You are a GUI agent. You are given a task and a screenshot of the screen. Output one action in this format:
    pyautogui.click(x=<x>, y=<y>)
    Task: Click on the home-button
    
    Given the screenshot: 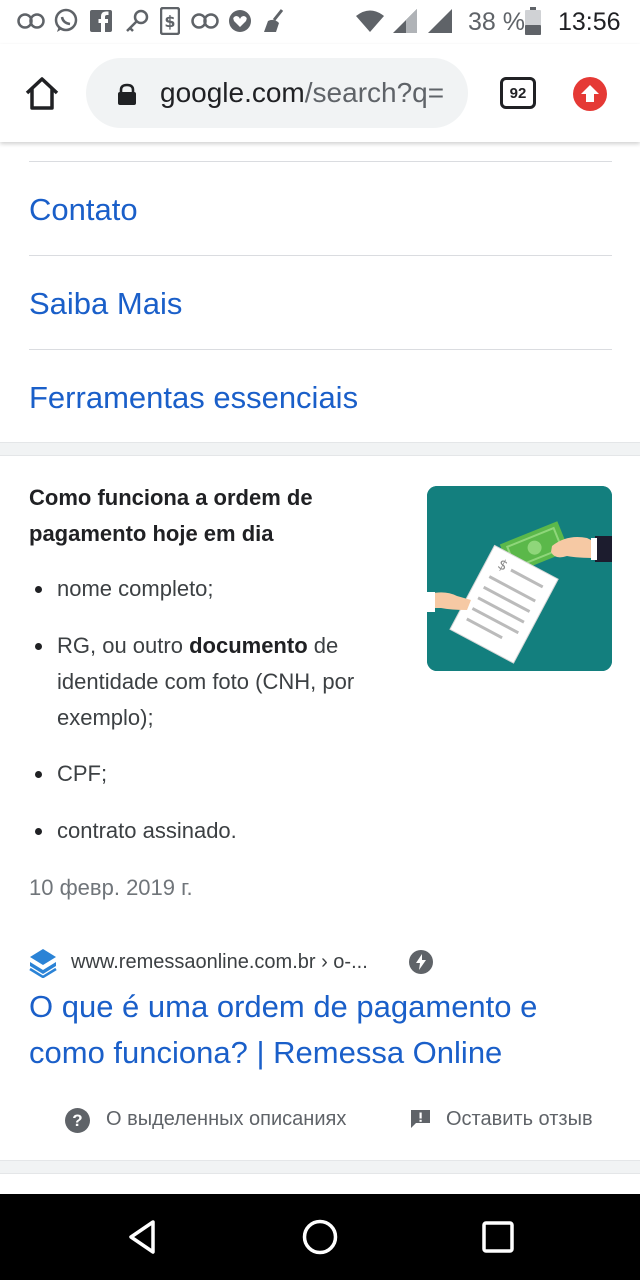 What is the action you would take?
    pyautogui.click(x=42, y=94)
    